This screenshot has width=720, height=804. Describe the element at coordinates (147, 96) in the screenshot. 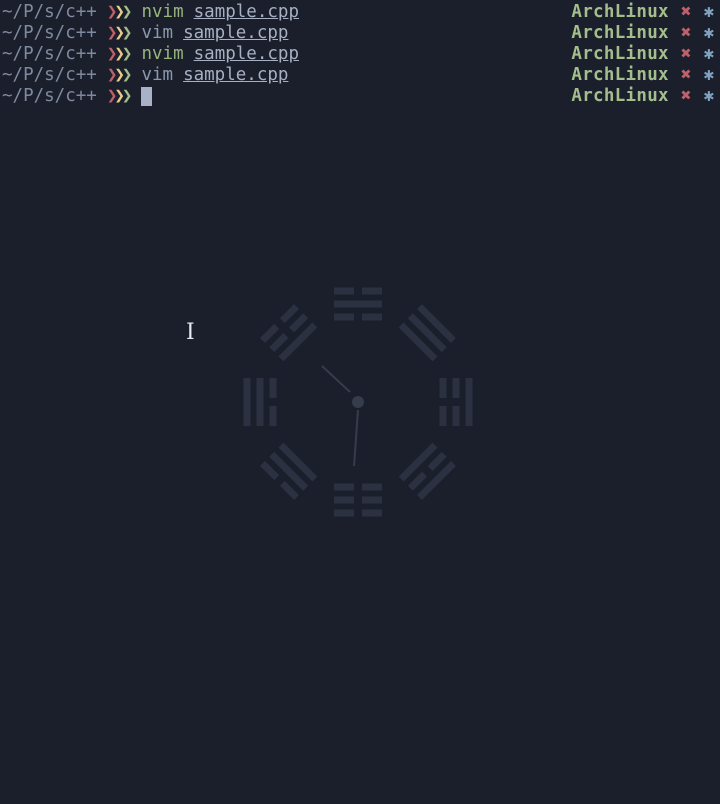

I see `text-cursor-block` at that location.